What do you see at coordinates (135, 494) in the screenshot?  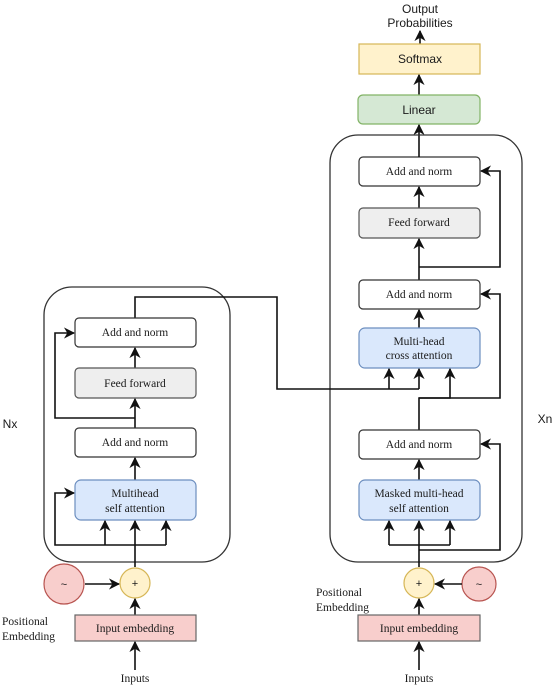 I see `encoder-attention-label-line1: Multihead` at bounding box center [135, 494].